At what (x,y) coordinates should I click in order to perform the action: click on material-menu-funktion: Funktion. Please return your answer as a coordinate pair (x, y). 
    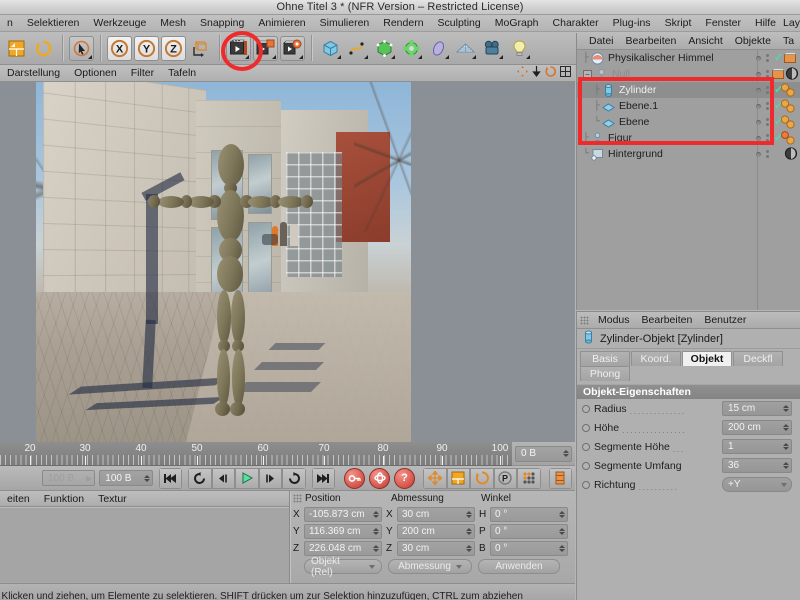
    Looking at the image, I should click on (64, 498).